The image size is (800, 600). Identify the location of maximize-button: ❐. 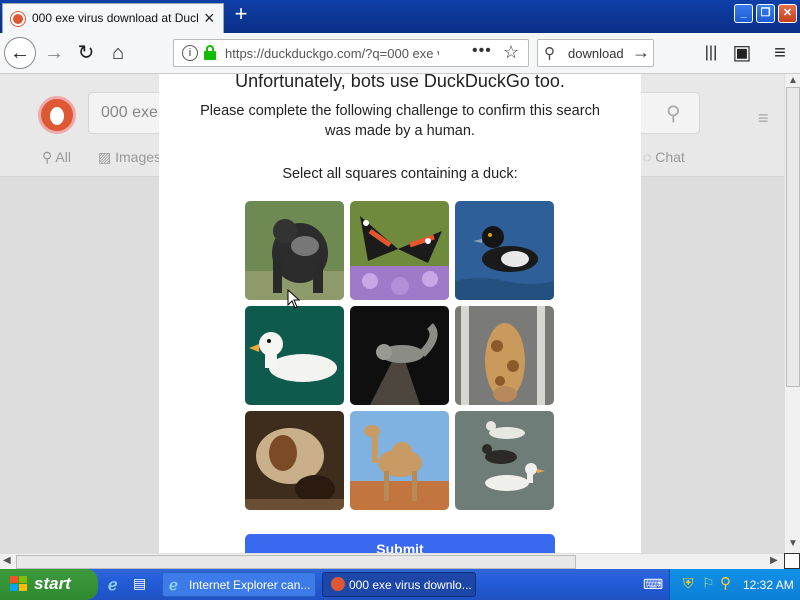
(765, 13).